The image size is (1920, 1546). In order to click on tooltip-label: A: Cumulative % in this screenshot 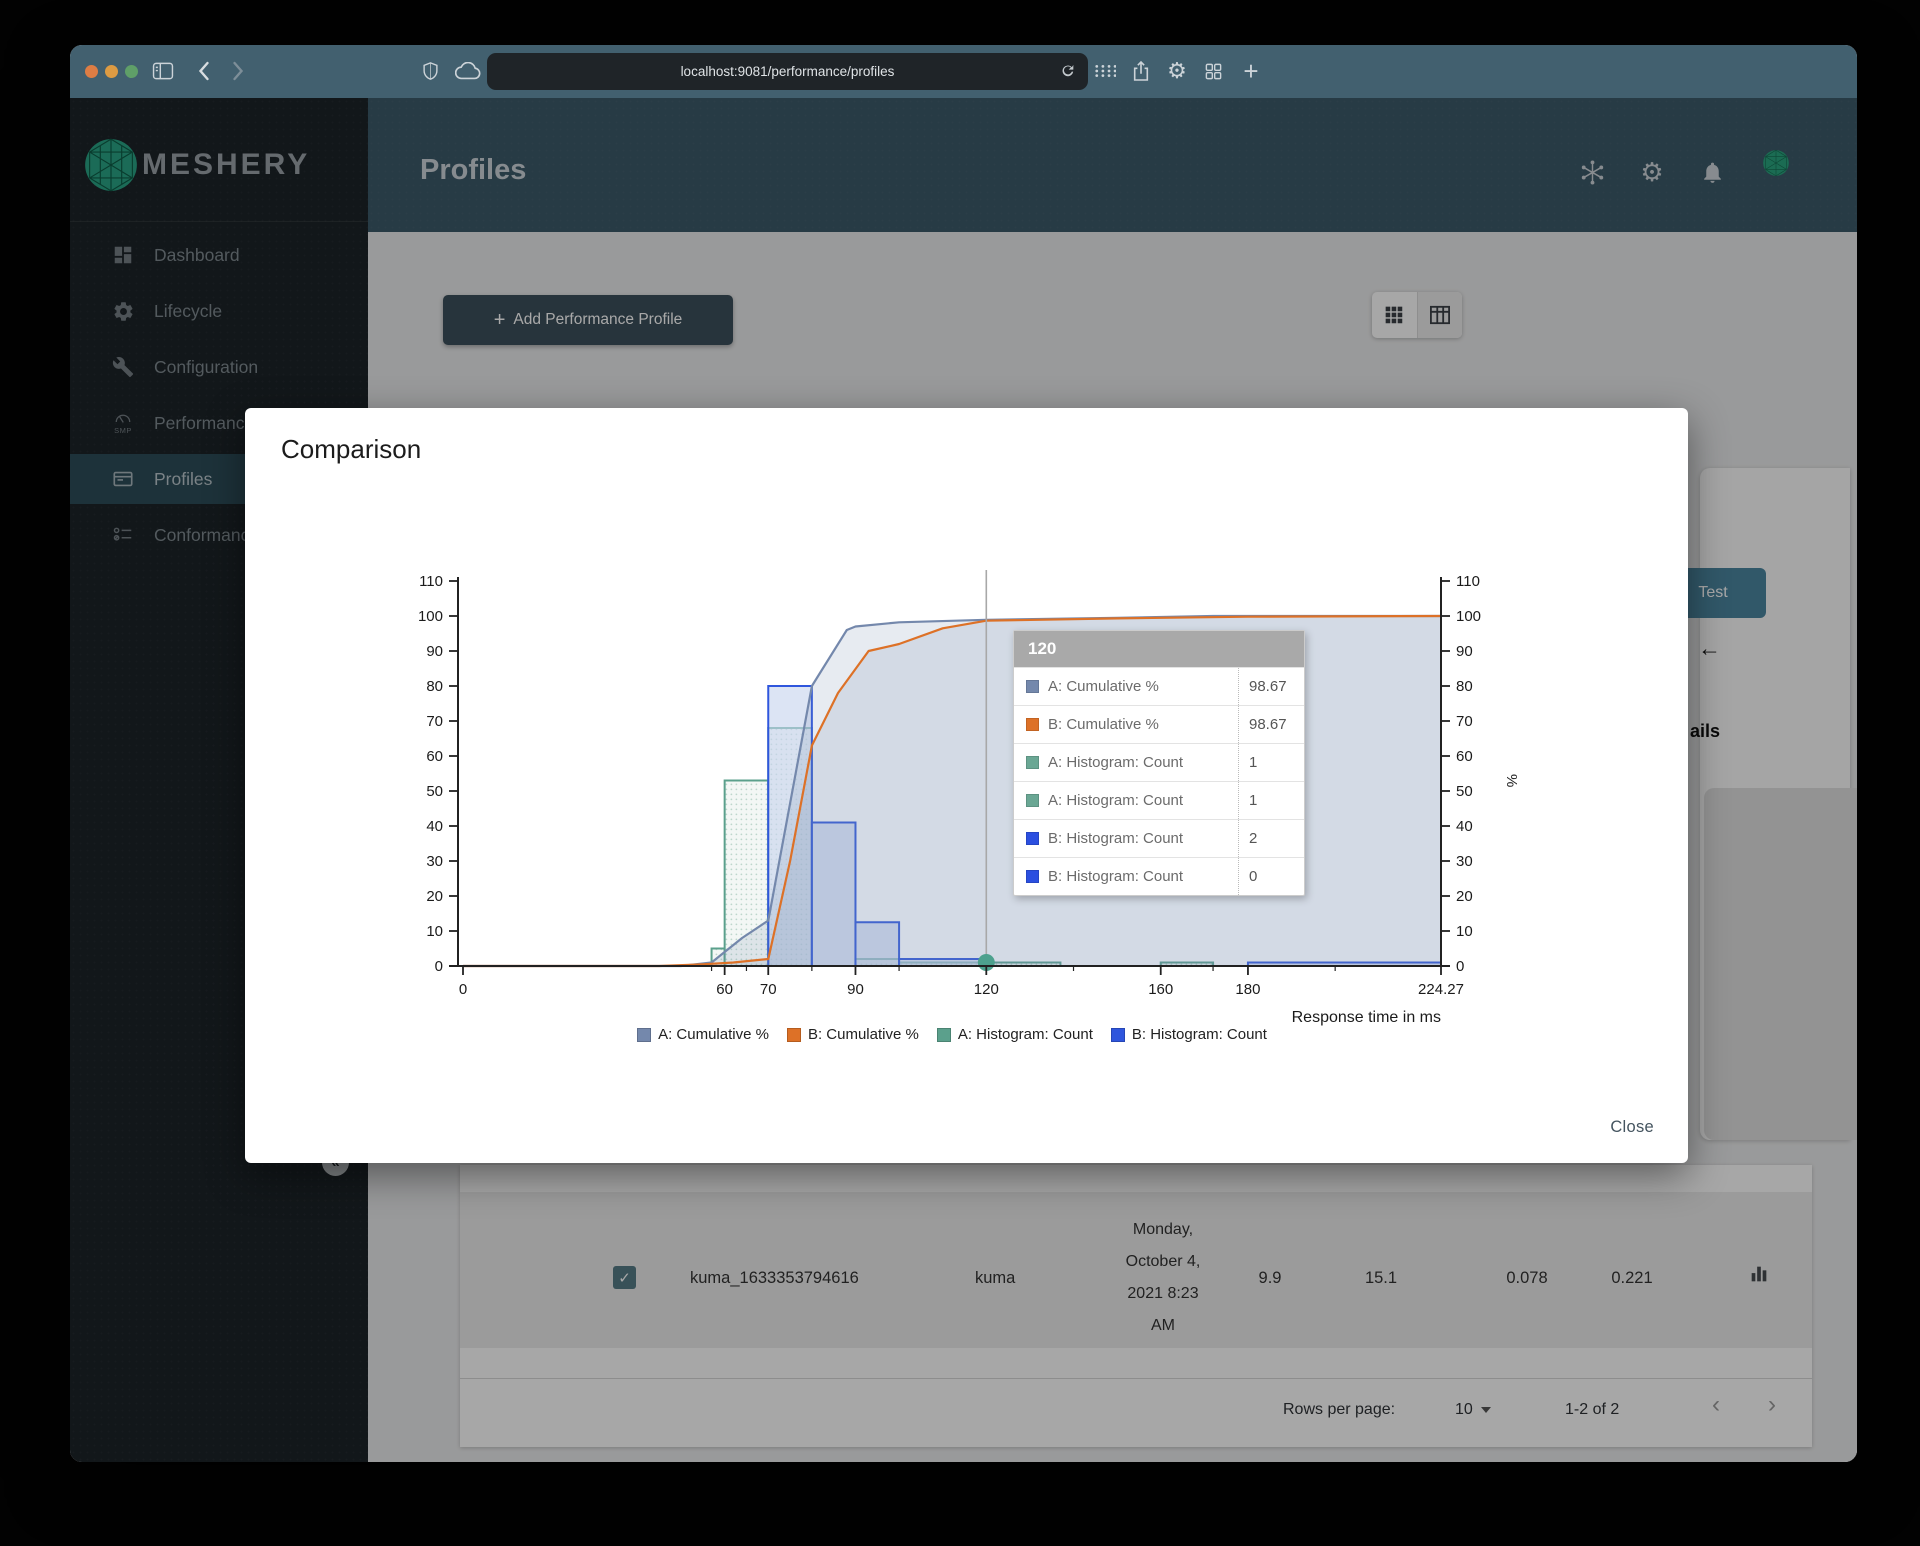, I will do `click(1103, 686)`.